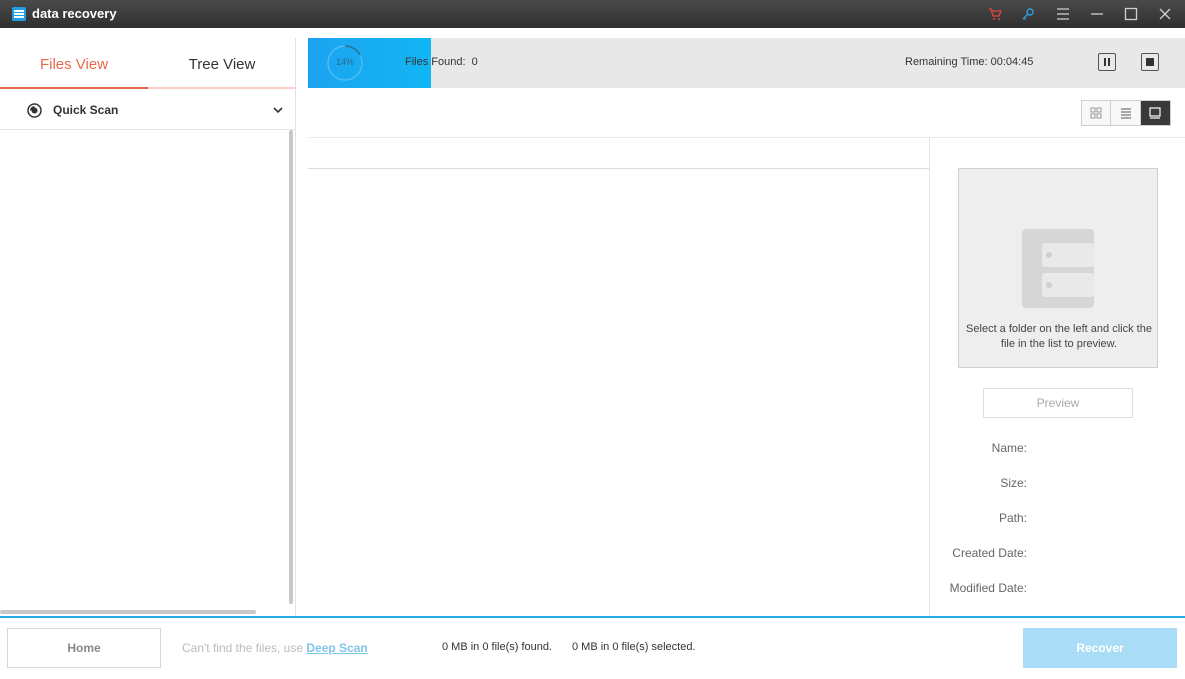  I want to click on scan-type-row: Quick Scan, so click(148, 110).